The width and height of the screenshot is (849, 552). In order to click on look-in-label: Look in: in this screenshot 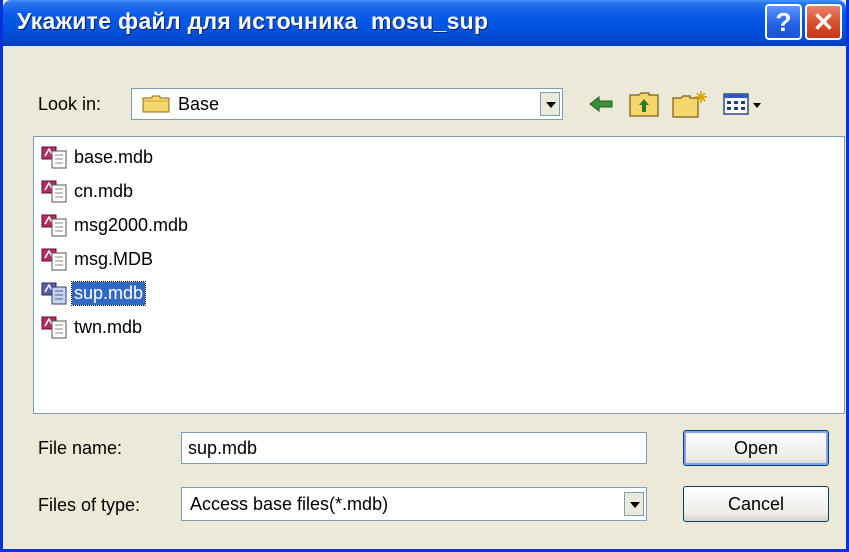, I will do `click(70, 104)`.